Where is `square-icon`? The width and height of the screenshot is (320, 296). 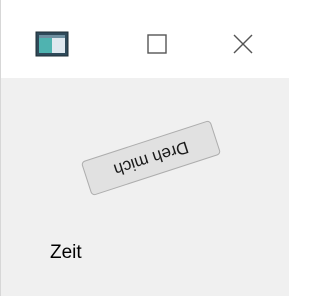
square-icon is located at coordinates (157, 46).